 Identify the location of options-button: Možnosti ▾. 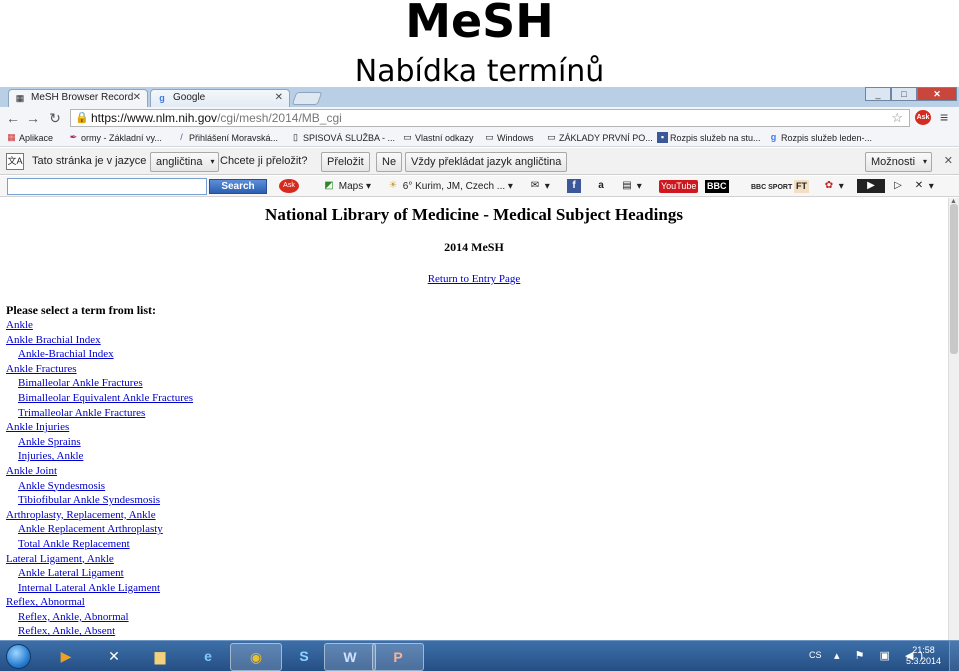
(899, 162).